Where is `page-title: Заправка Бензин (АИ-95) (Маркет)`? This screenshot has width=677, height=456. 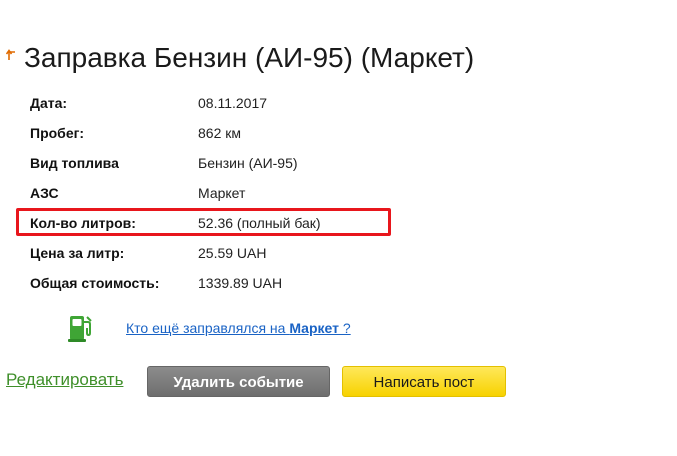
page-title: Заправка Бензин (АИ-95) (Маркет) is located at coordinates (249, 57).